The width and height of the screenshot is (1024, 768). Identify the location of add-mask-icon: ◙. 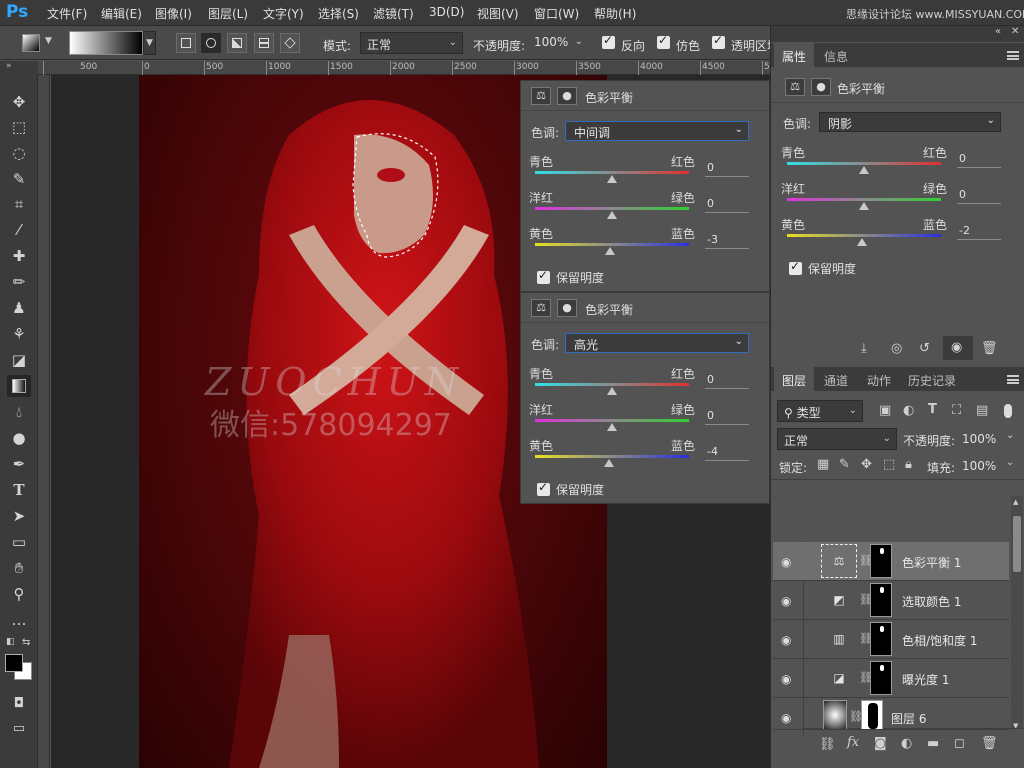
(880, 743).